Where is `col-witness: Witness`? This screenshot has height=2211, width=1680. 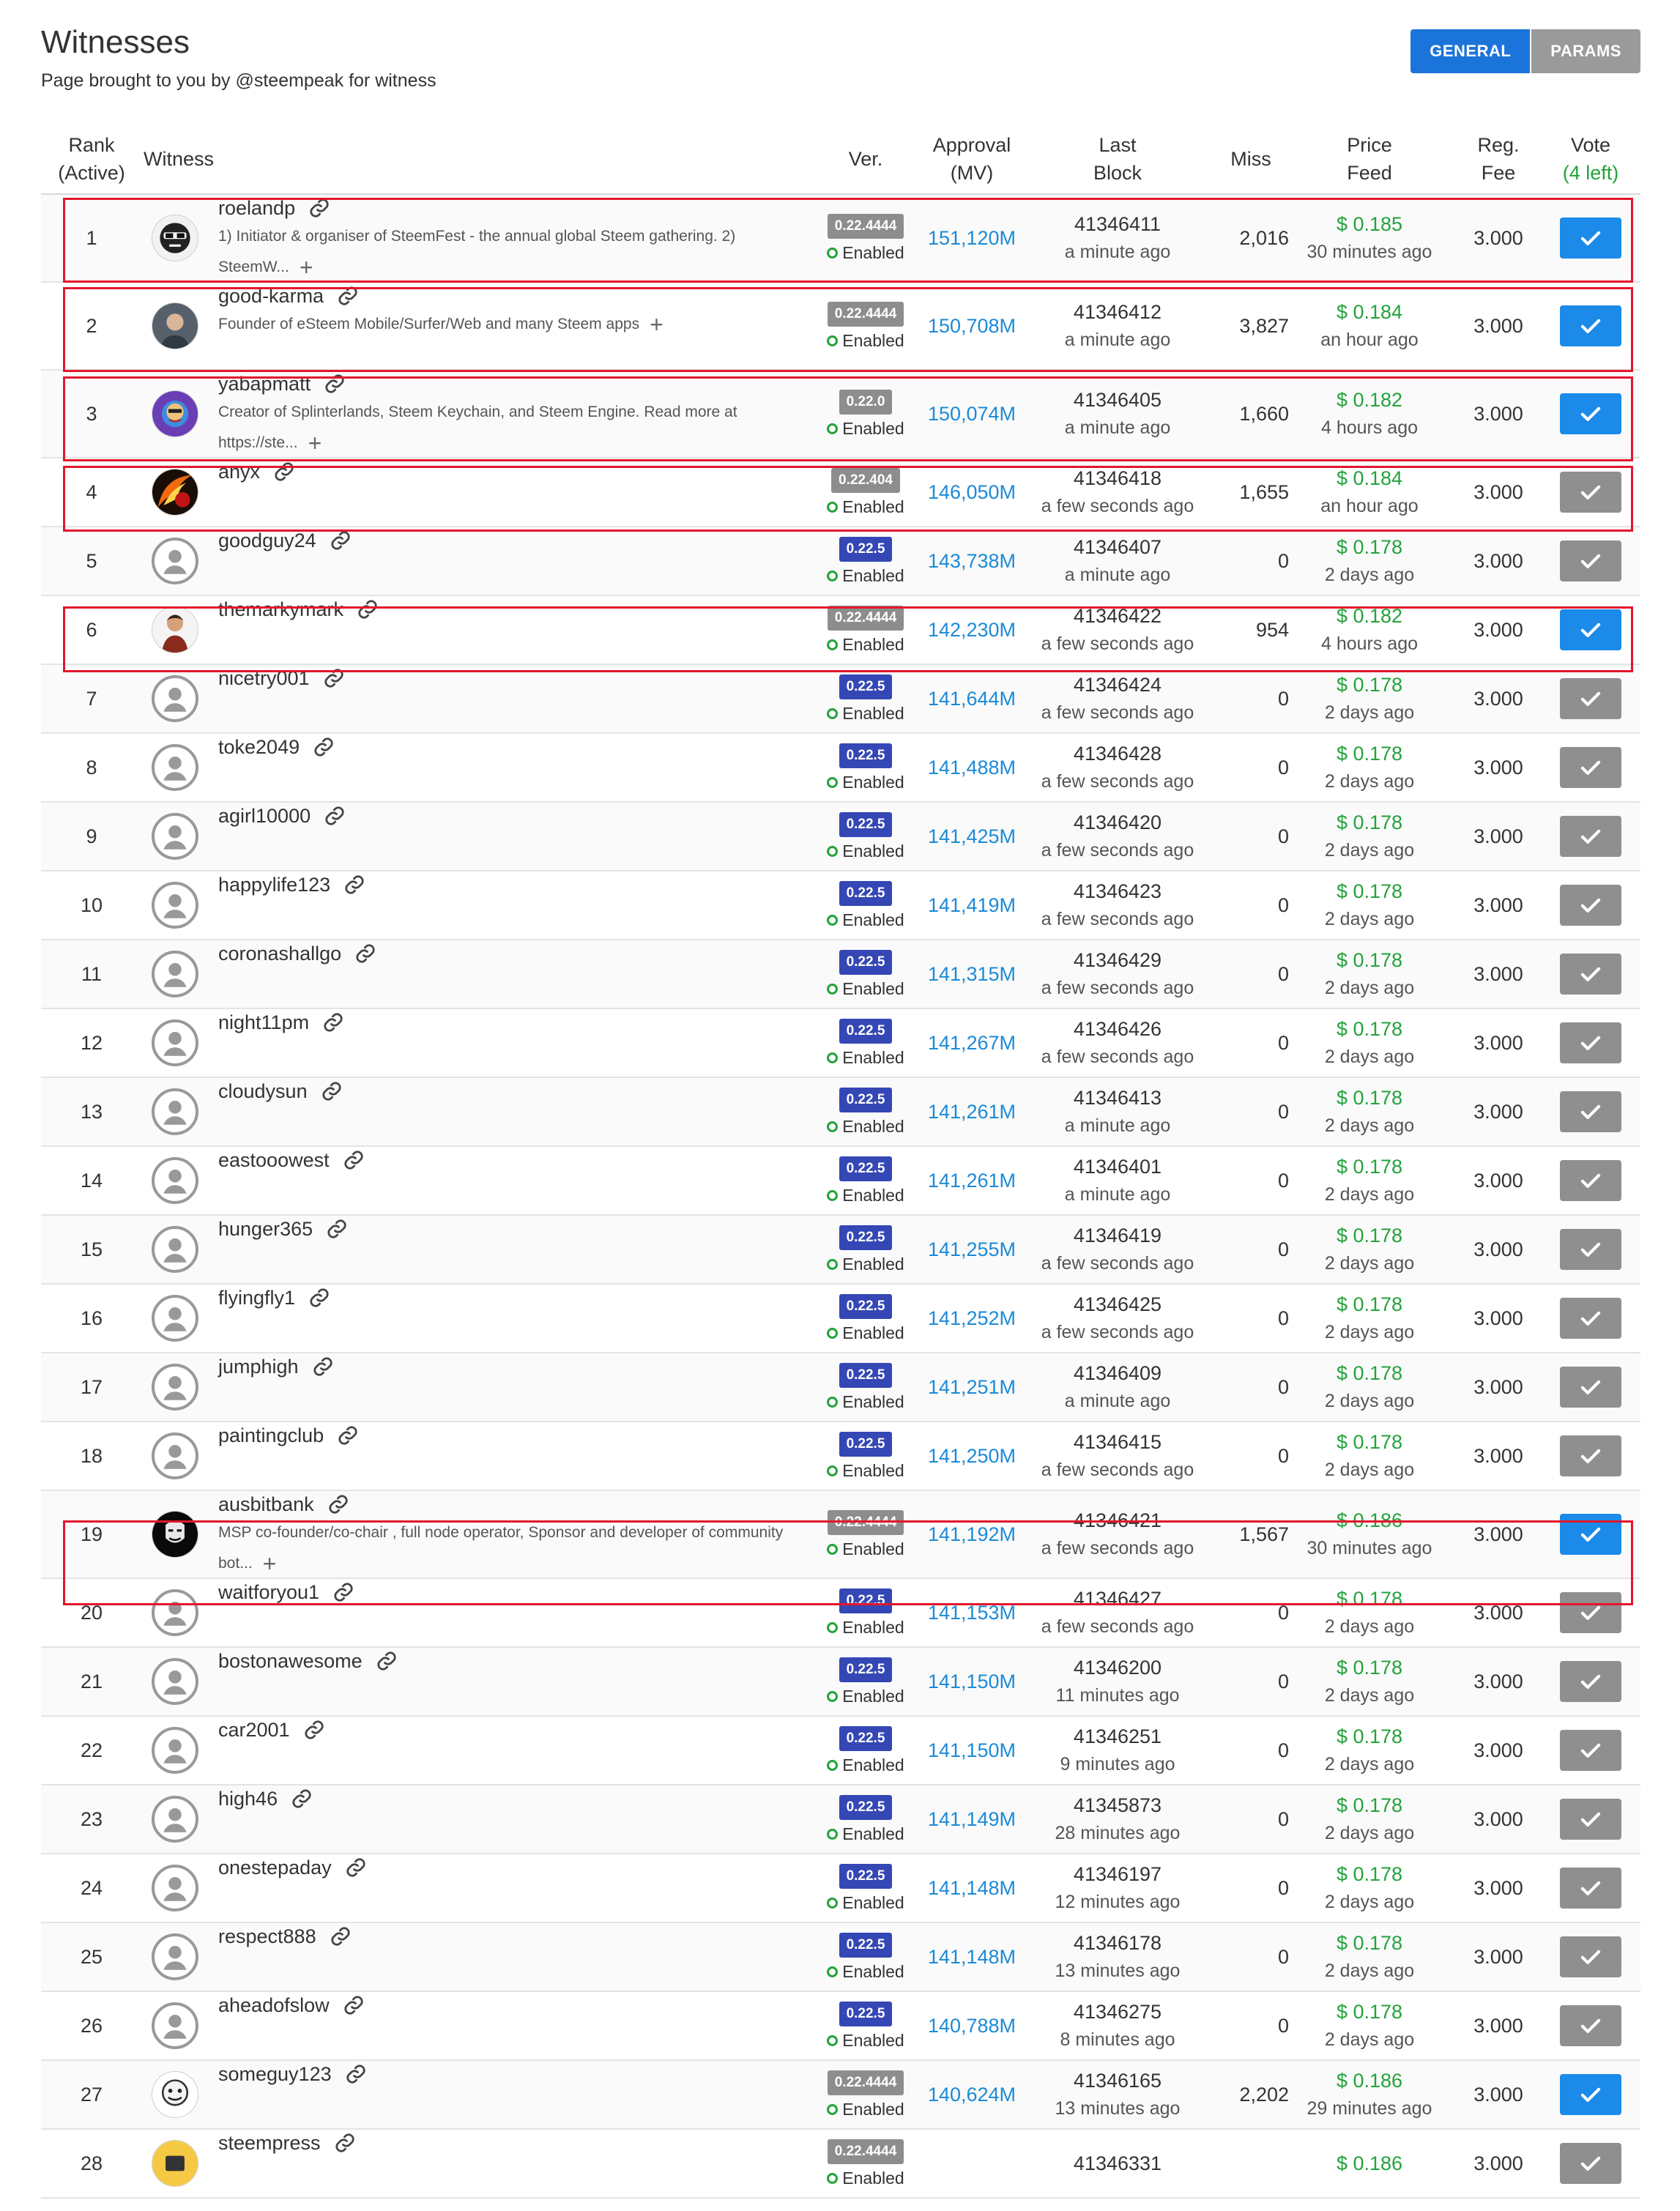
col-witness: Witness is located at coordinates (217, 159).